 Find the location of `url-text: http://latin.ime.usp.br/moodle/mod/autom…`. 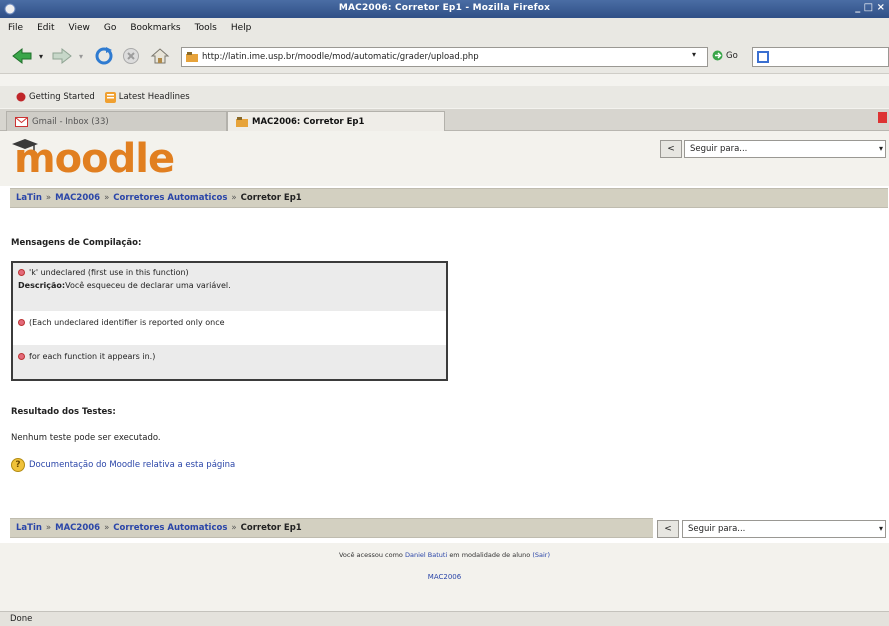

url-text: http://latin.ime.usp.br/moodle/mod/autom… is located at coordinates (340, 57).